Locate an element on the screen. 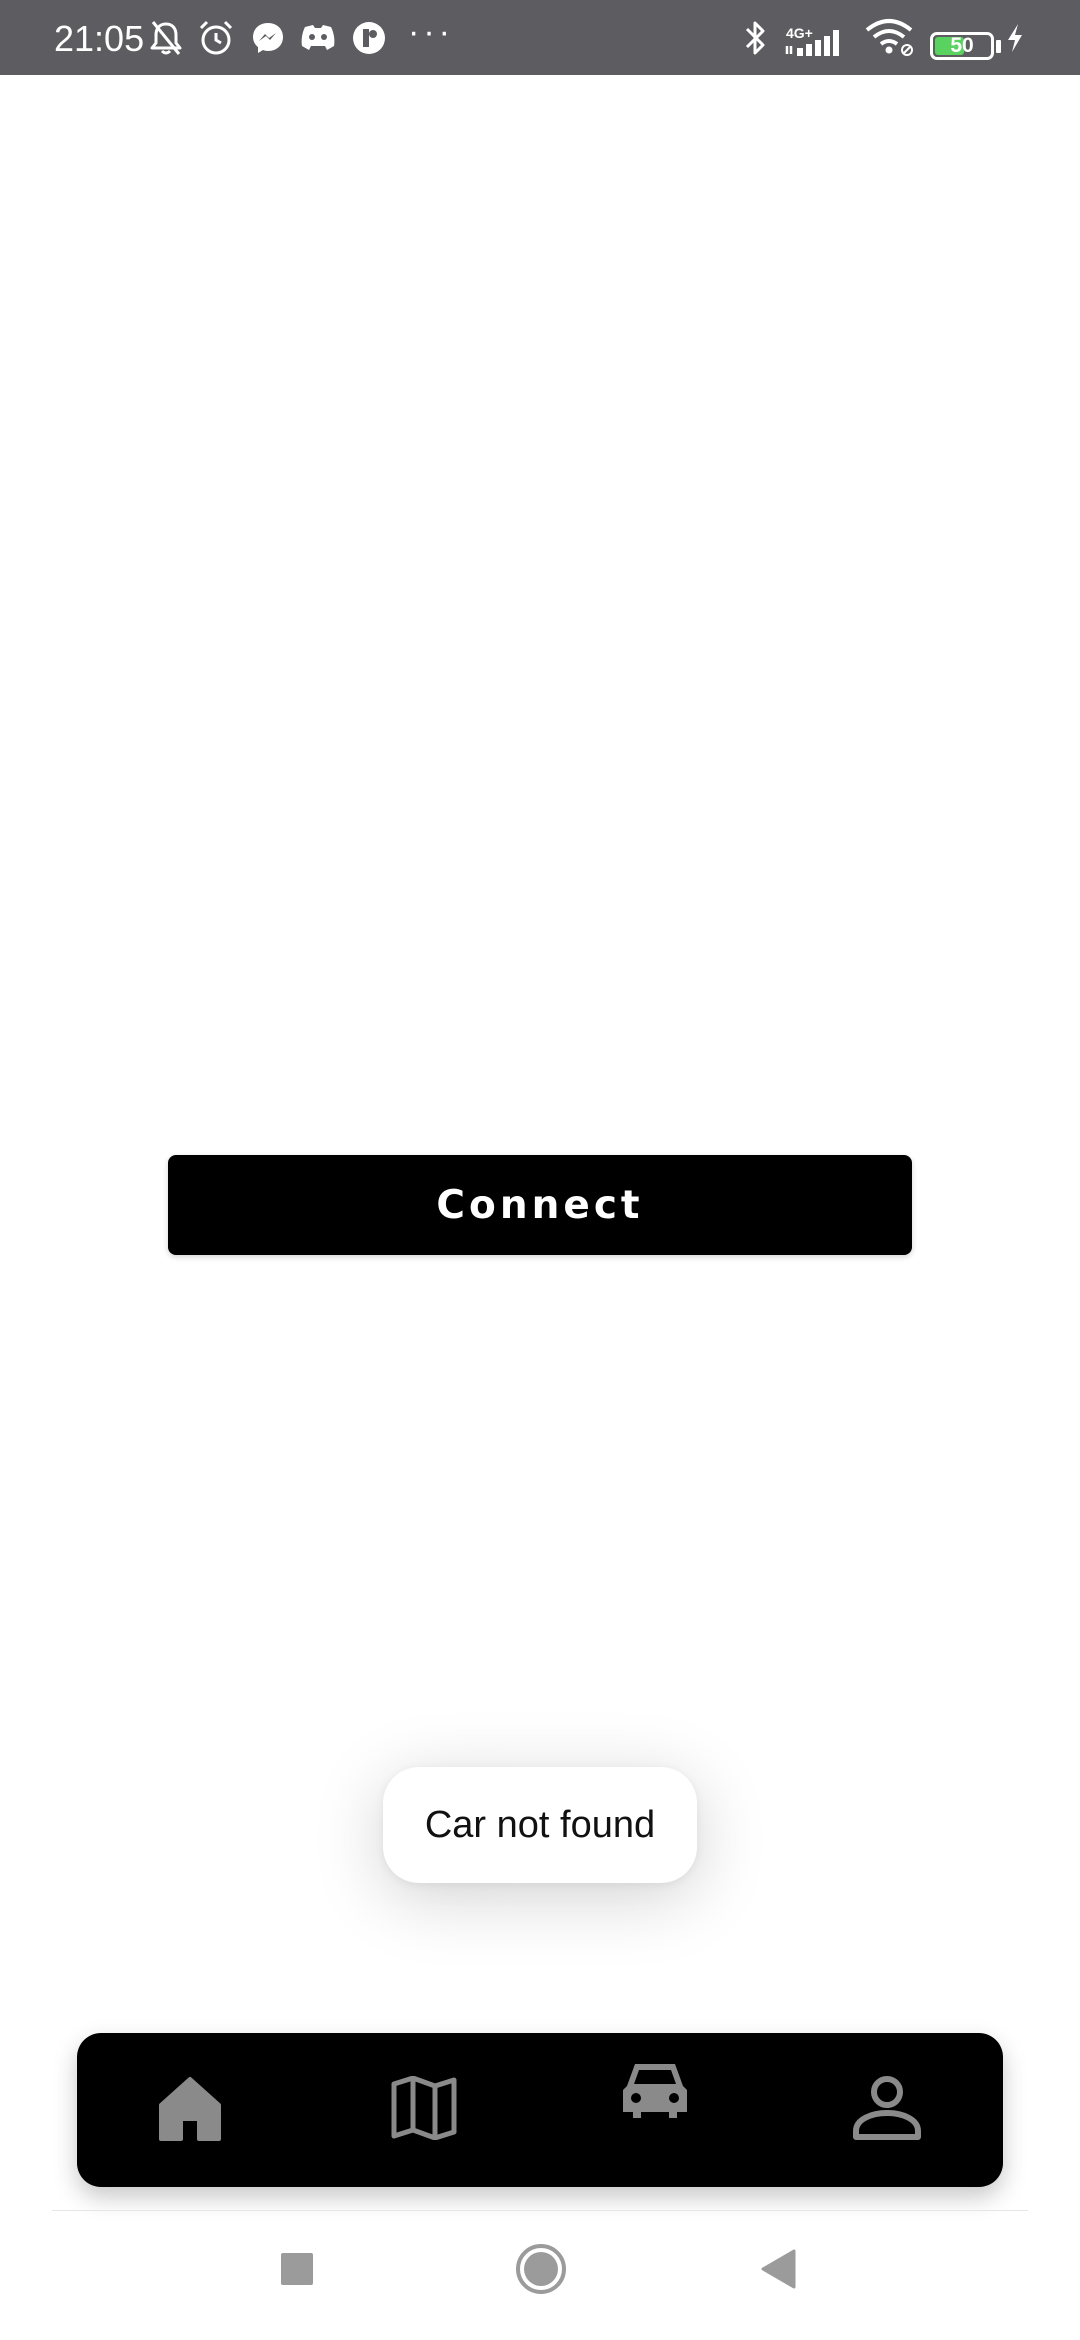 This screenshot has width=1080, height=2340. system-home-button is located at coordinates (541, 2271).